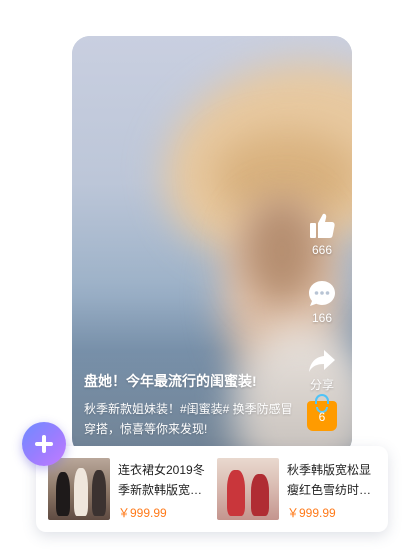 The width and height of the screenshot is (410, 560). Describe the element at coordinates (322, 361) in the screenshot. I see `share-icon` at that location.